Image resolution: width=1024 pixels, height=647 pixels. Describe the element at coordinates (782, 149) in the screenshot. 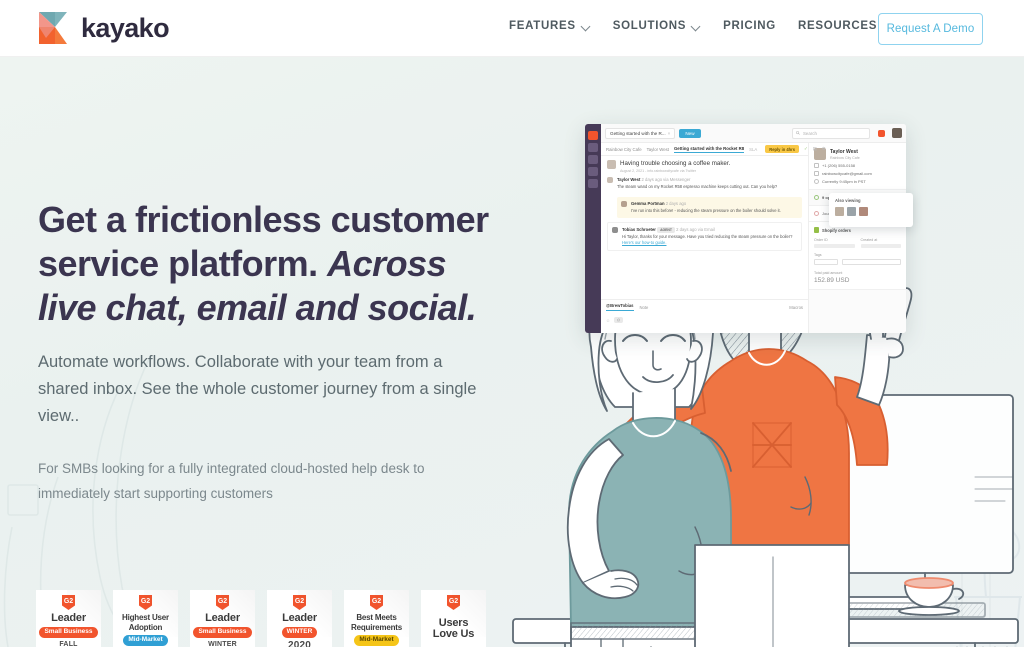

I see `status-badge: Reply in 4hrs` at that location.